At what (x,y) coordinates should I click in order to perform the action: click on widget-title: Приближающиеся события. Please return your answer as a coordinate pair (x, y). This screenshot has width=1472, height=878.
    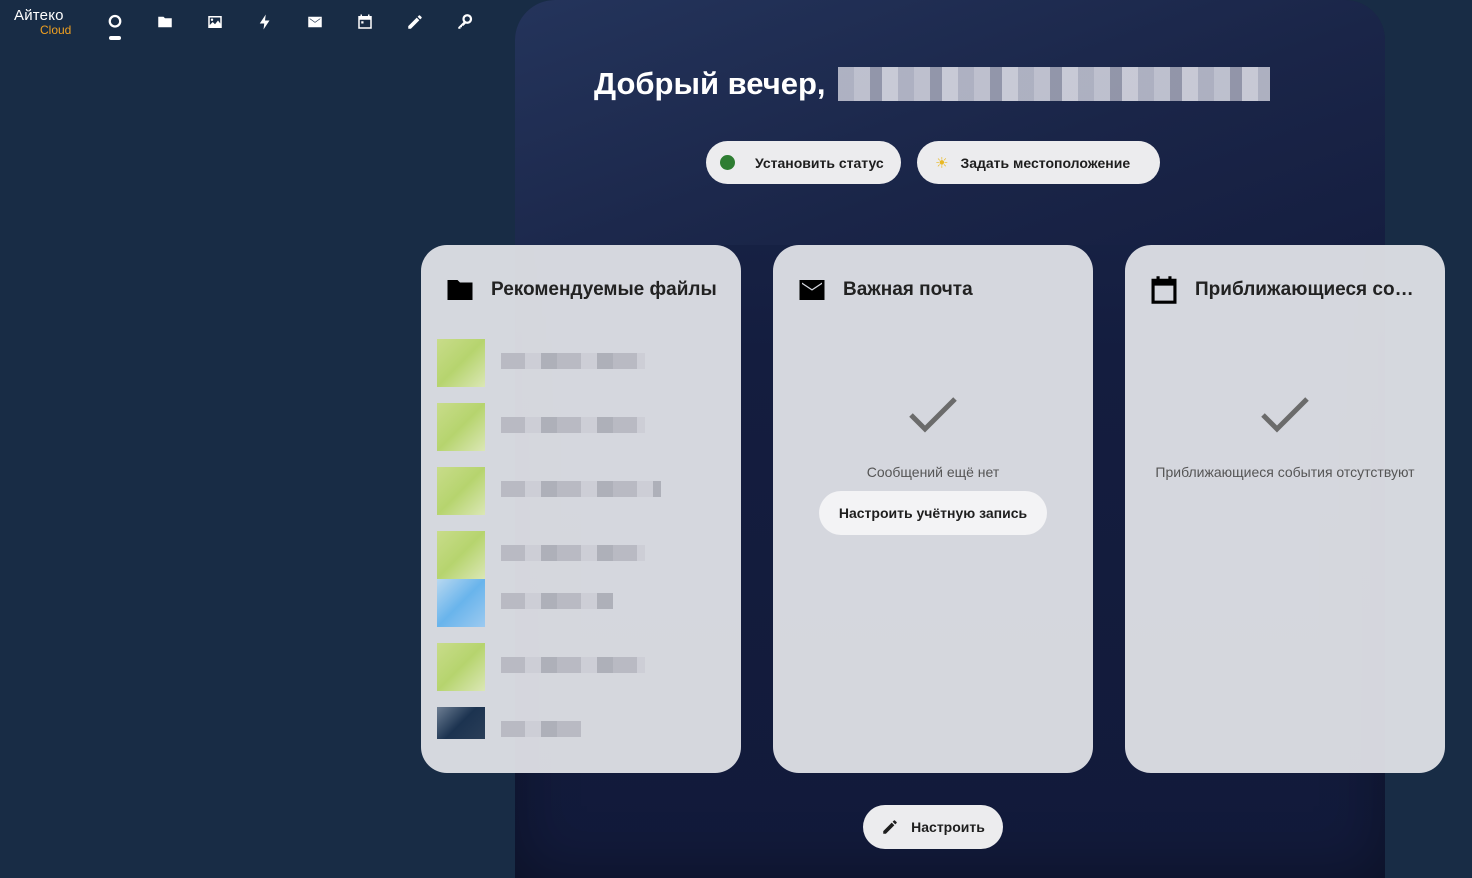
    Looking at the image, I should click on (1310, 290).